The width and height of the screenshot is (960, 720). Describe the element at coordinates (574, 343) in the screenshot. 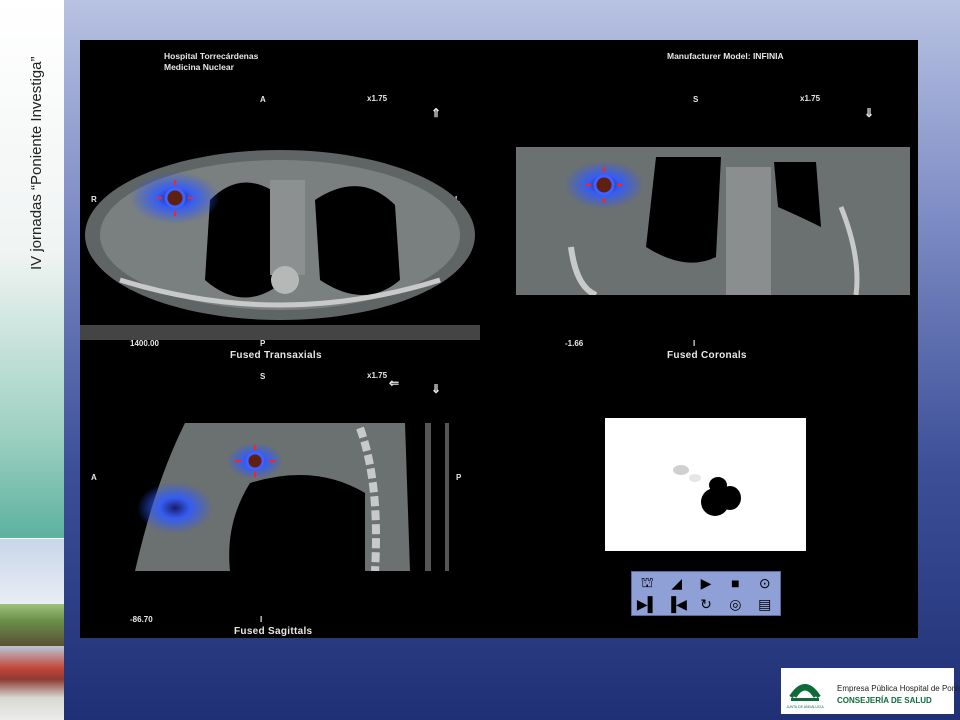

I see `coronal-value: -1.66` at that location.